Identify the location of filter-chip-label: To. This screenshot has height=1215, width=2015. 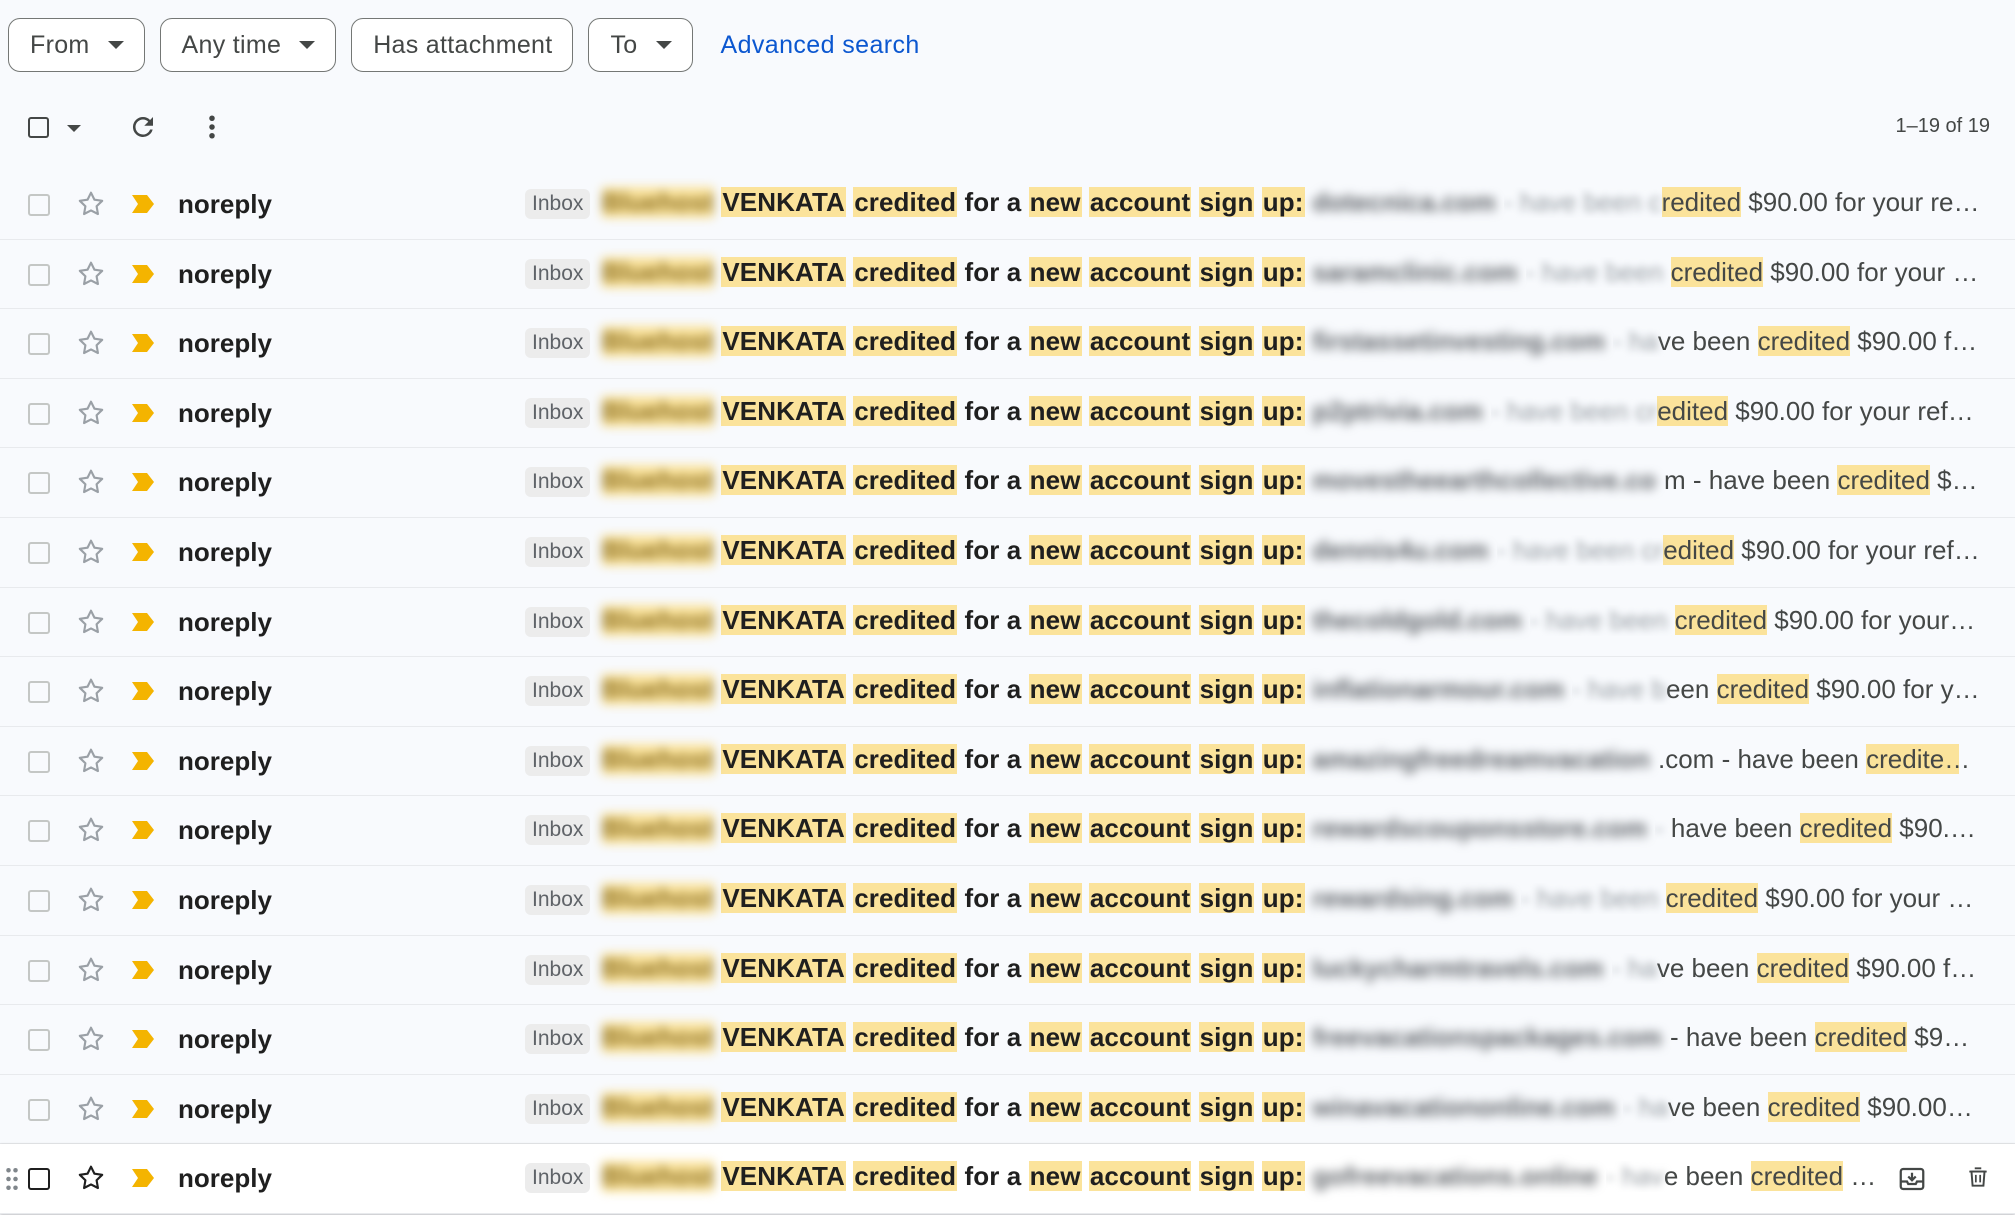
(624, 44).